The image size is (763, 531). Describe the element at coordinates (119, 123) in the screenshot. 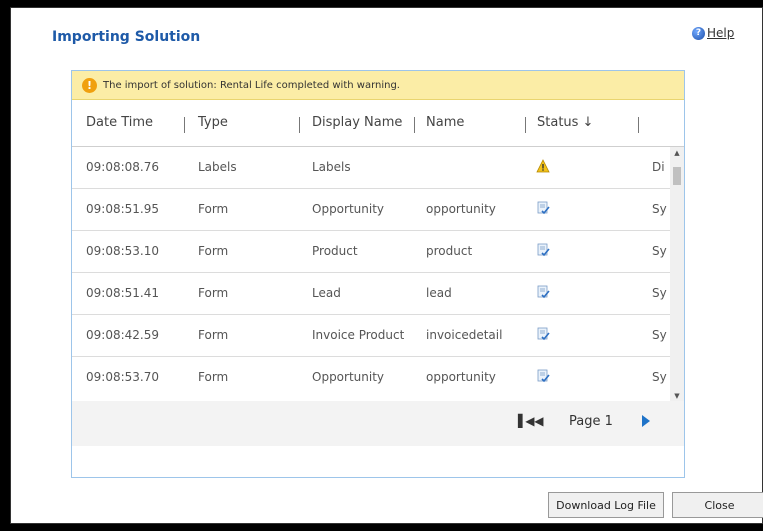

I see `column-header-date-time: Date Time` at that location.